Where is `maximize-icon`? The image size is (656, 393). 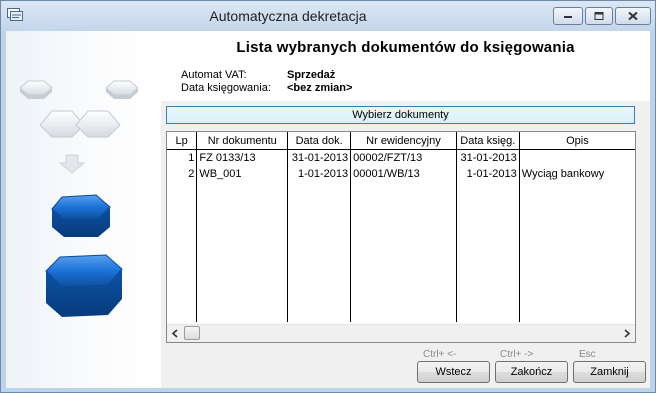 maximize-icon is located at coordinates (599, 16).